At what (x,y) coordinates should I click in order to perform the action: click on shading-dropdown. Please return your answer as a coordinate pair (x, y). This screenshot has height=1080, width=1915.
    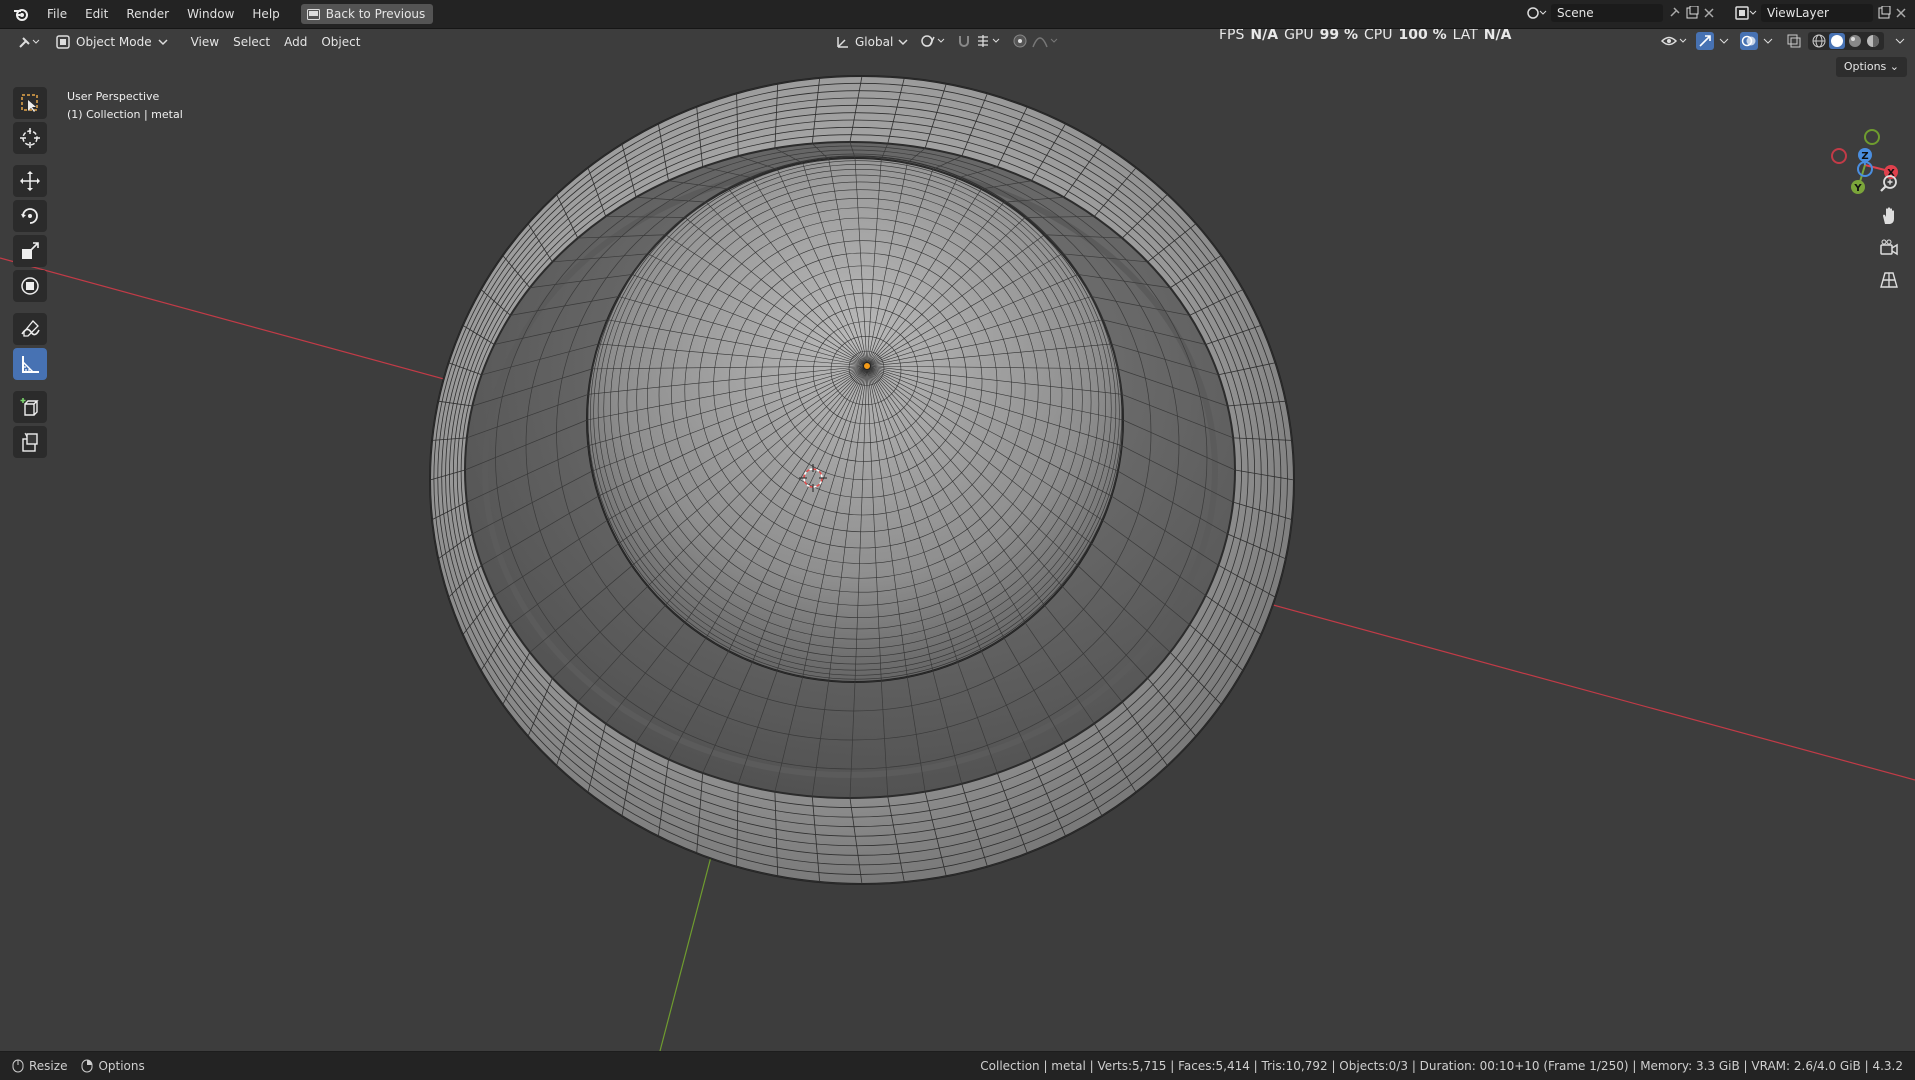
    Looking at the image, I should click on (1900, 41).